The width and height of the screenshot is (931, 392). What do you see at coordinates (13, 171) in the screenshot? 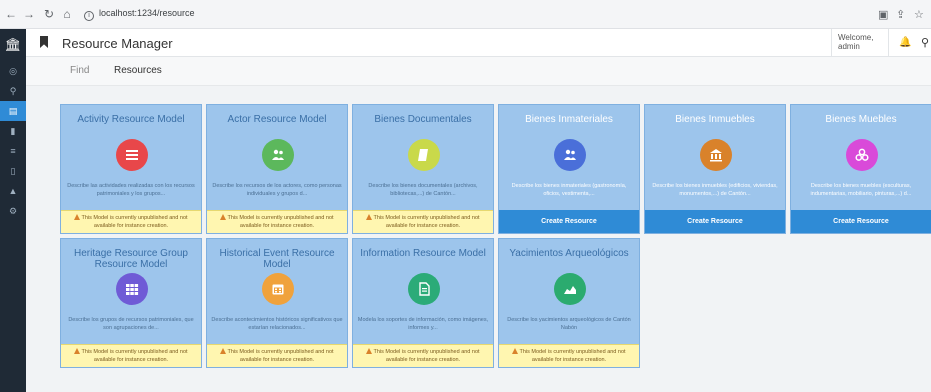
I see `nav-doc-icon: ▯` at bounding box center [13, 171].